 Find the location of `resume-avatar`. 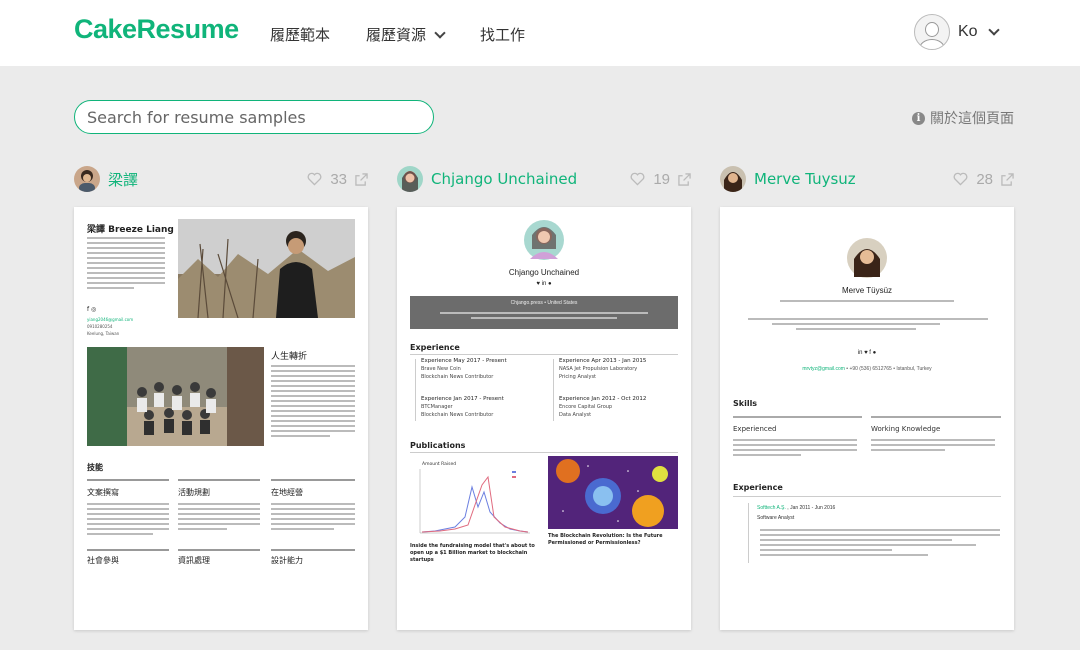

resume-avatar is located at coordinates (867, 258).